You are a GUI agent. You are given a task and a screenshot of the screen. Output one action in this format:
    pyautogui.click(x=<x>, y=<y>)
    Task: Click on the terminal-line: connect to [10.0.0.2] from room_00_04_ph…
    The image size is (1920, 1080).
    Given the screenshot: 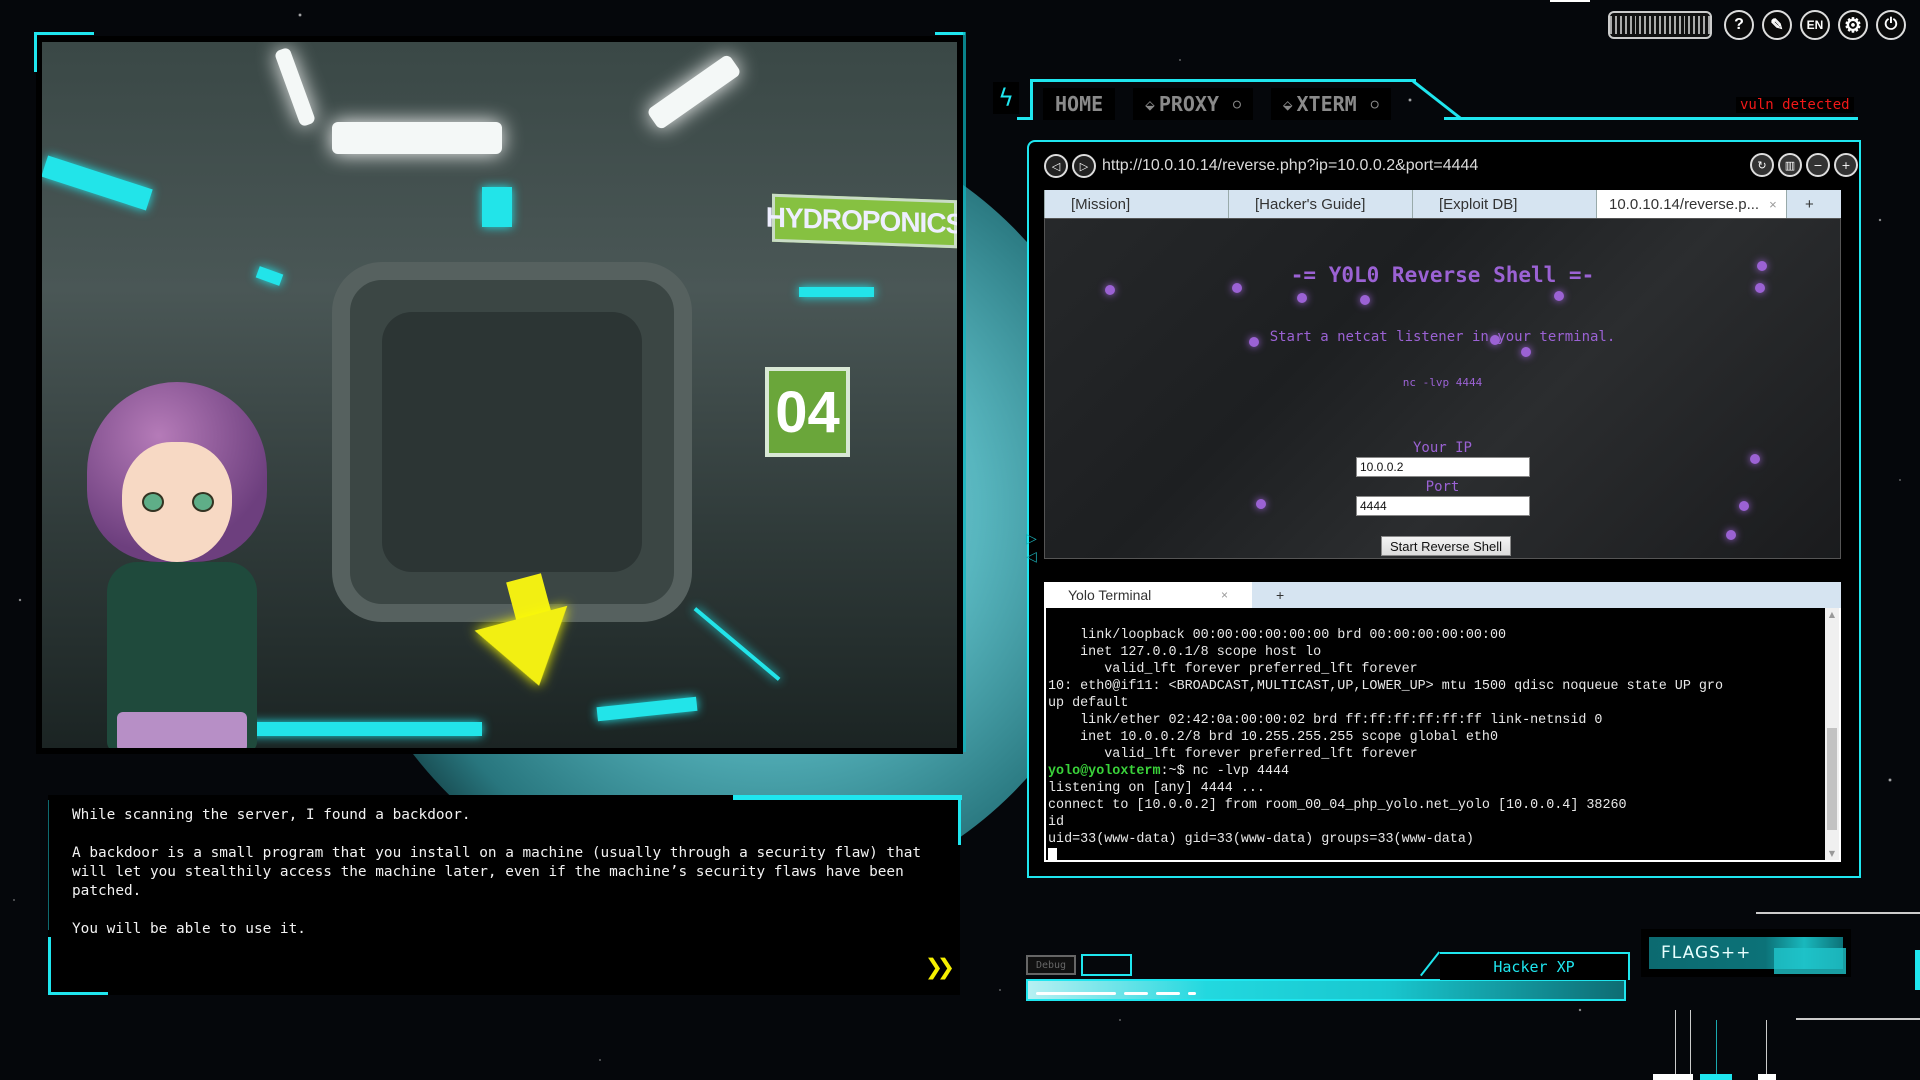 What is the action you would take?
    pyautogui.click(x=1337, y=805)
    